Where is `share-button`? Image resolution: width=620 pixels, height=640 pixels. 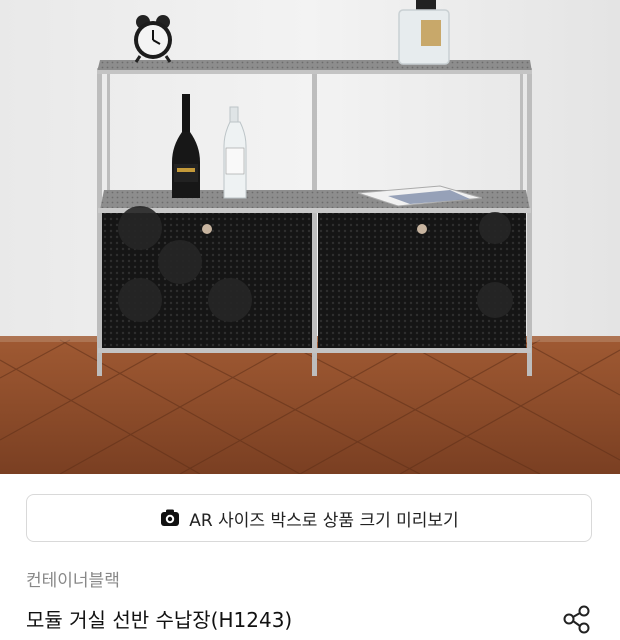 share-button is located at coordinates (577, 619).